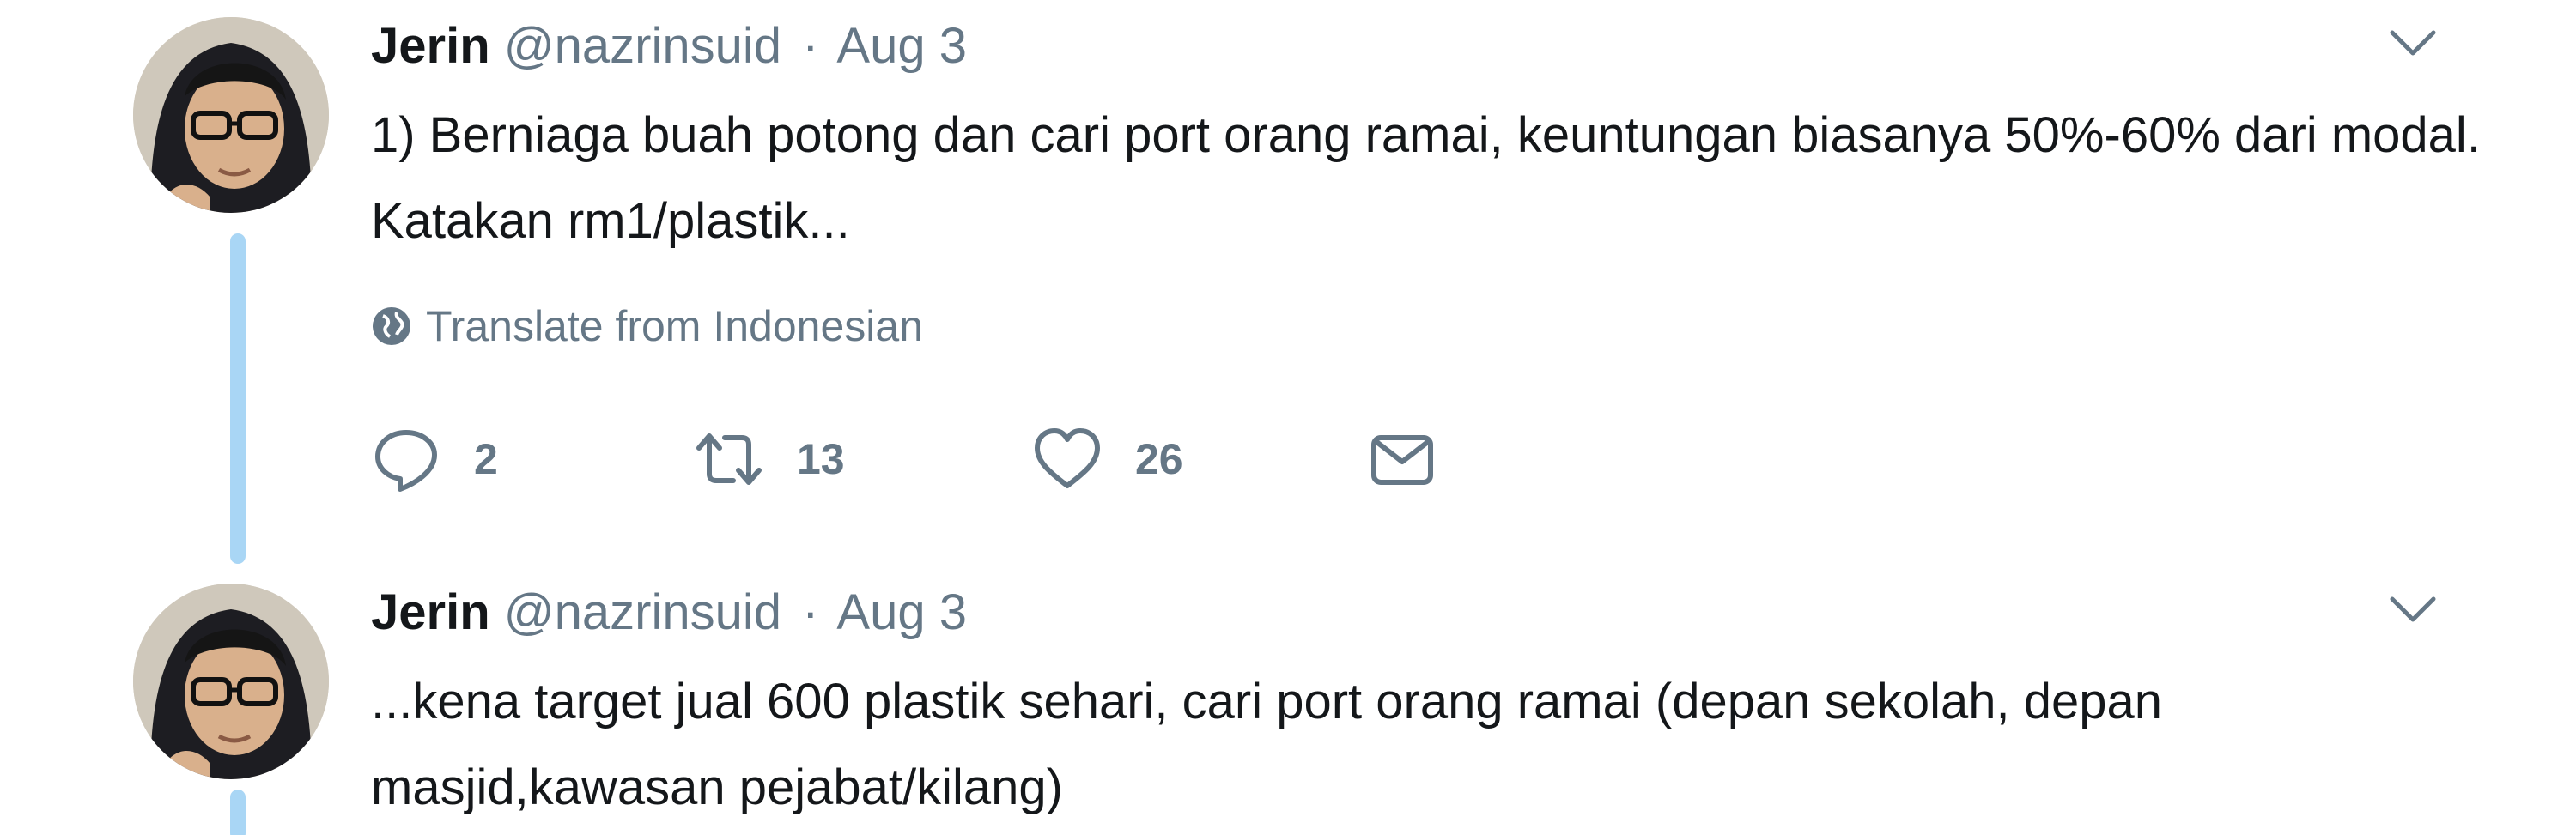  I want to click on reply-icon, so click(406, 461).